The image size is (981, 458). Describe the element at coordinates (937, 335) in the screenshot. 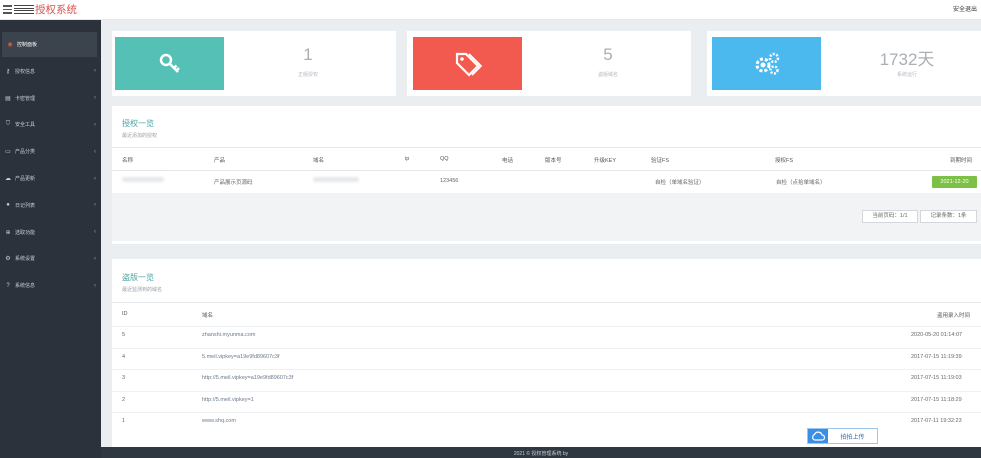

I see `time-cell: 2020-05-20 01:14:07` at that location.